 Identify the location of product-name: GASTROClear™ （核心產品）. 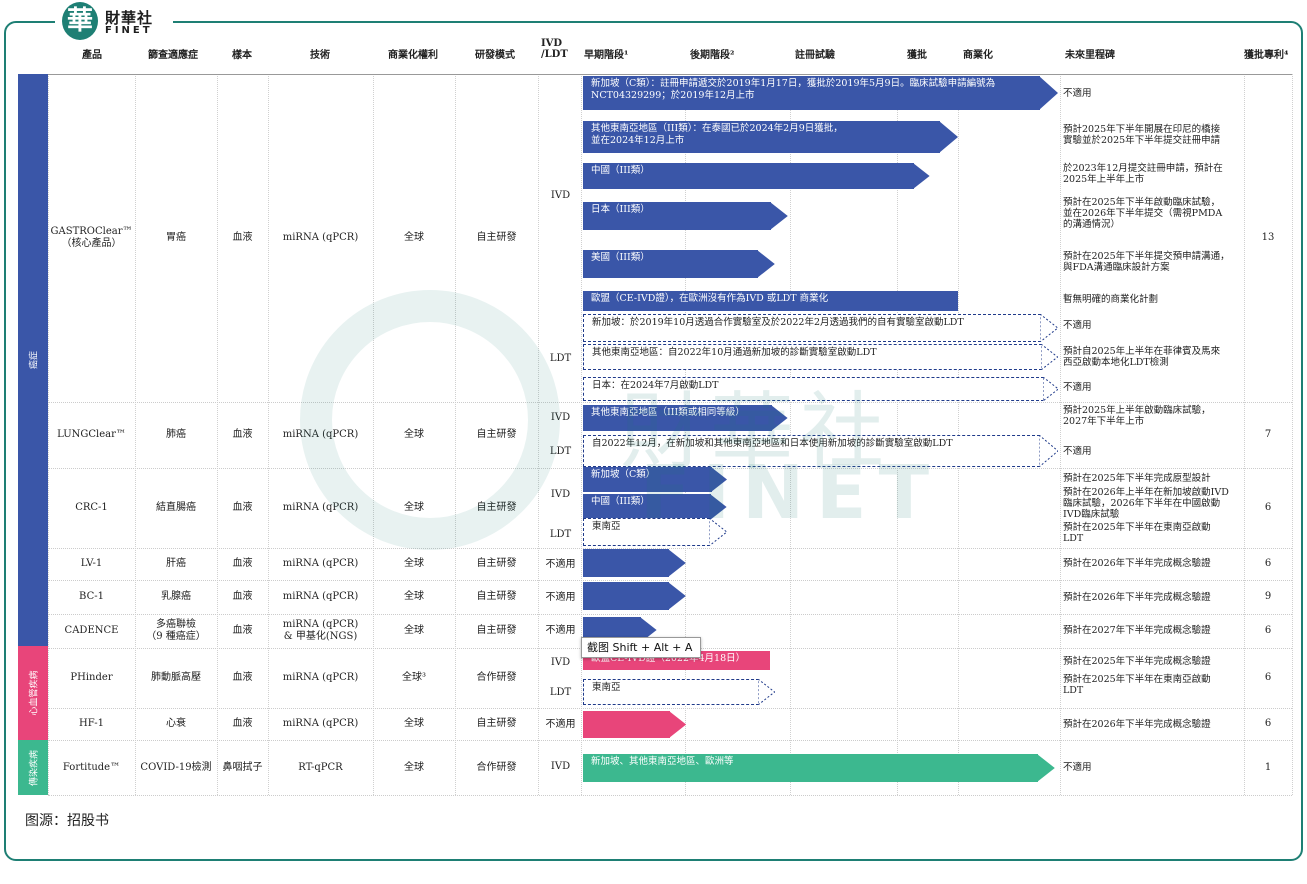
(91, 237).